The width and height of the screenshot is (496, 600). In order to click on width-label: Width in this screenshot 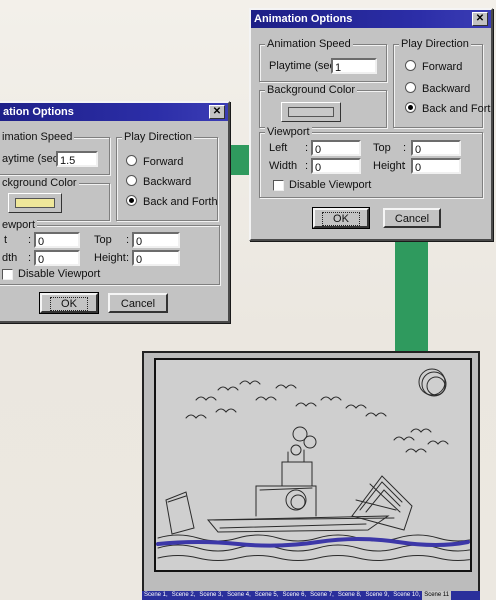, I will do `click(283, 166)`.